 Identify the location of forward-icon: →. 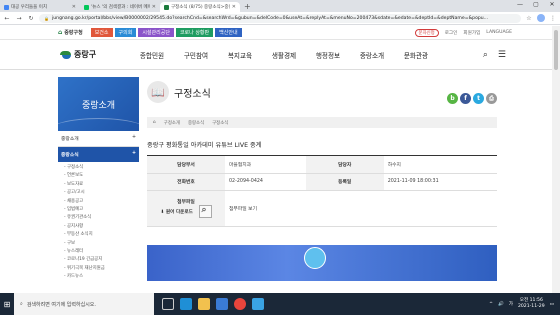
(19, 18).